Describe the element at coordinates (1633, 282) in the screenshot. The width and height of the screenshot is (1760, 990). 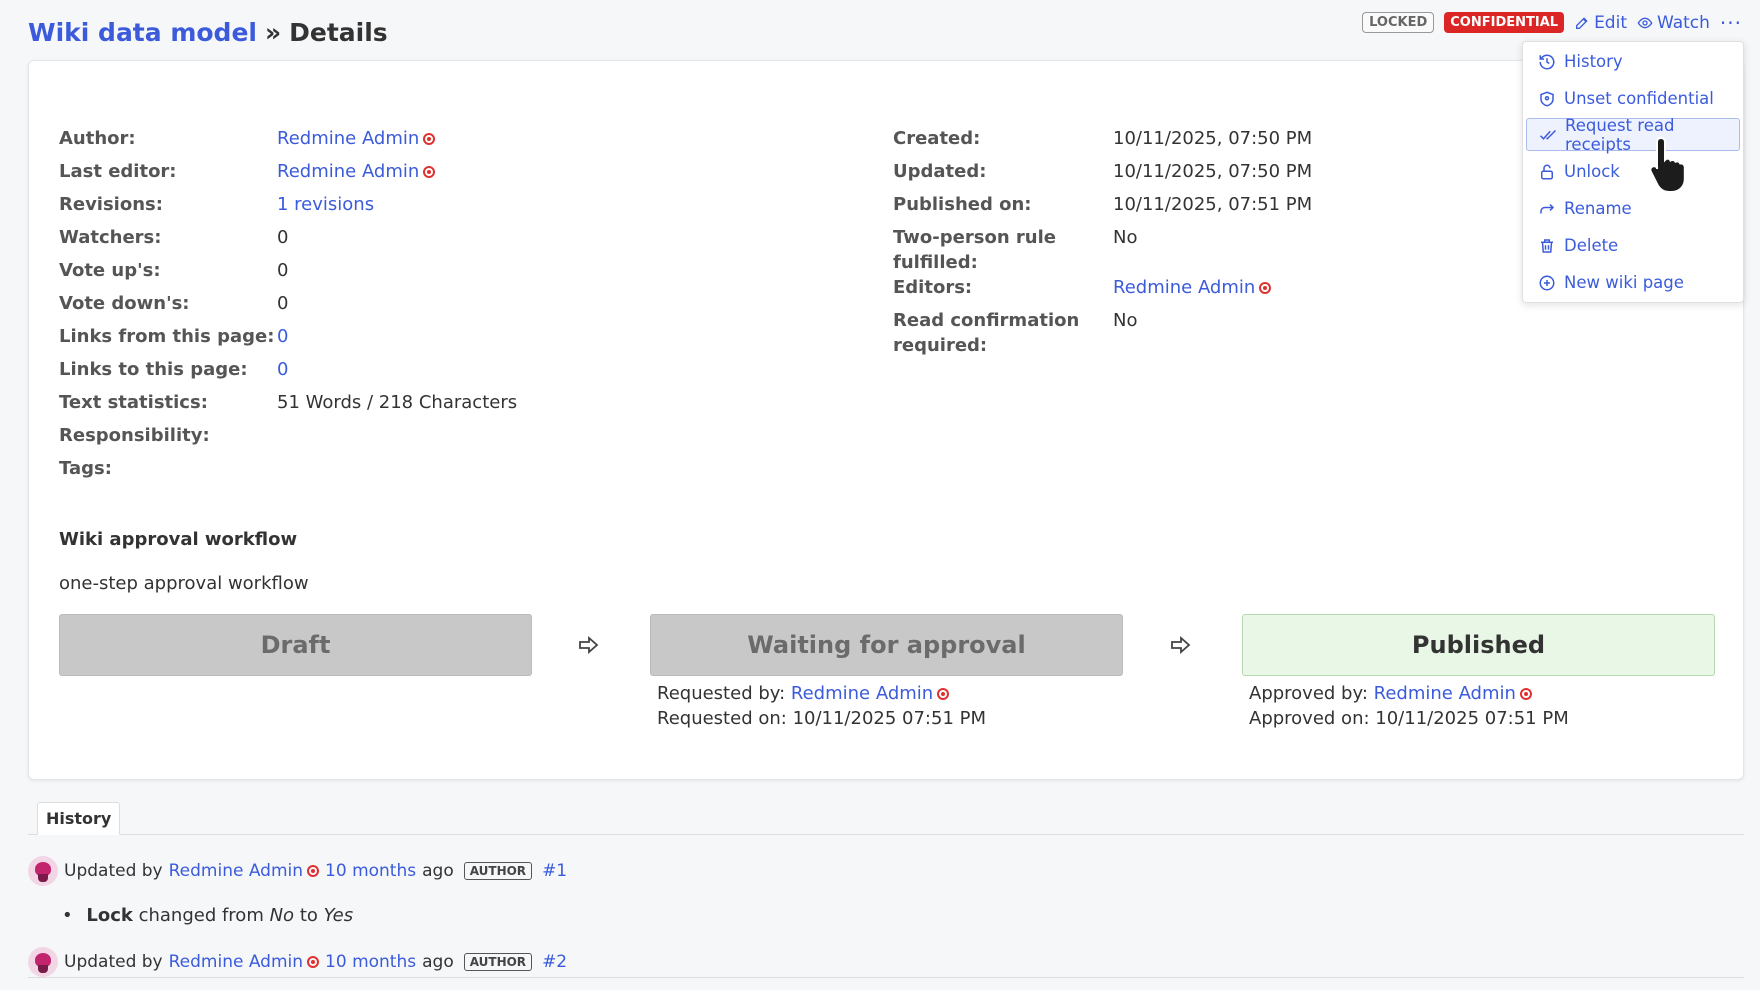
I see `menu-item-new-wiki-page: New wiki page` at that location.